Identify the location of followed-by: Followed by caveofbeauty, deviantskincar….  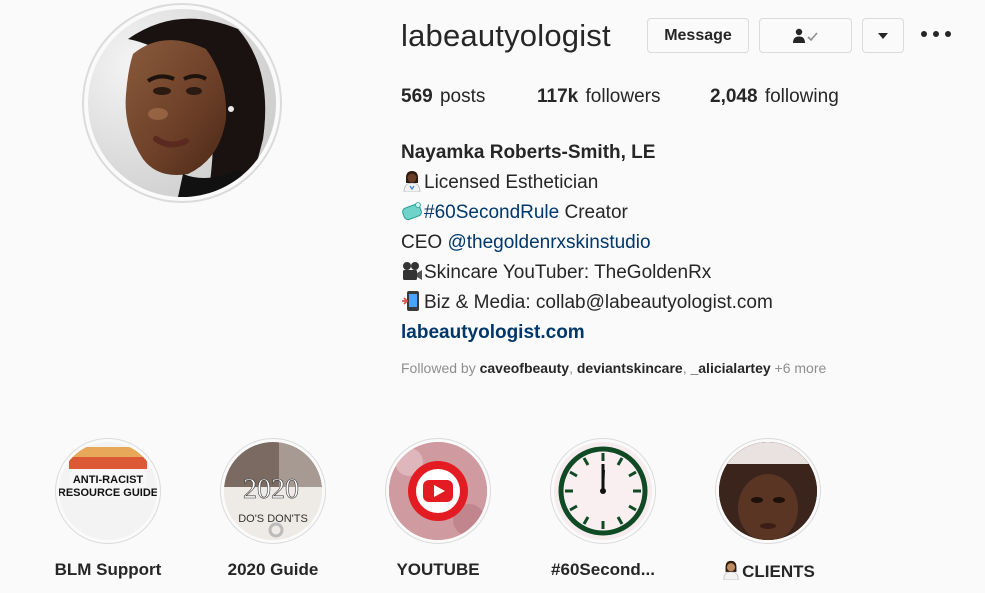
(613, 368).